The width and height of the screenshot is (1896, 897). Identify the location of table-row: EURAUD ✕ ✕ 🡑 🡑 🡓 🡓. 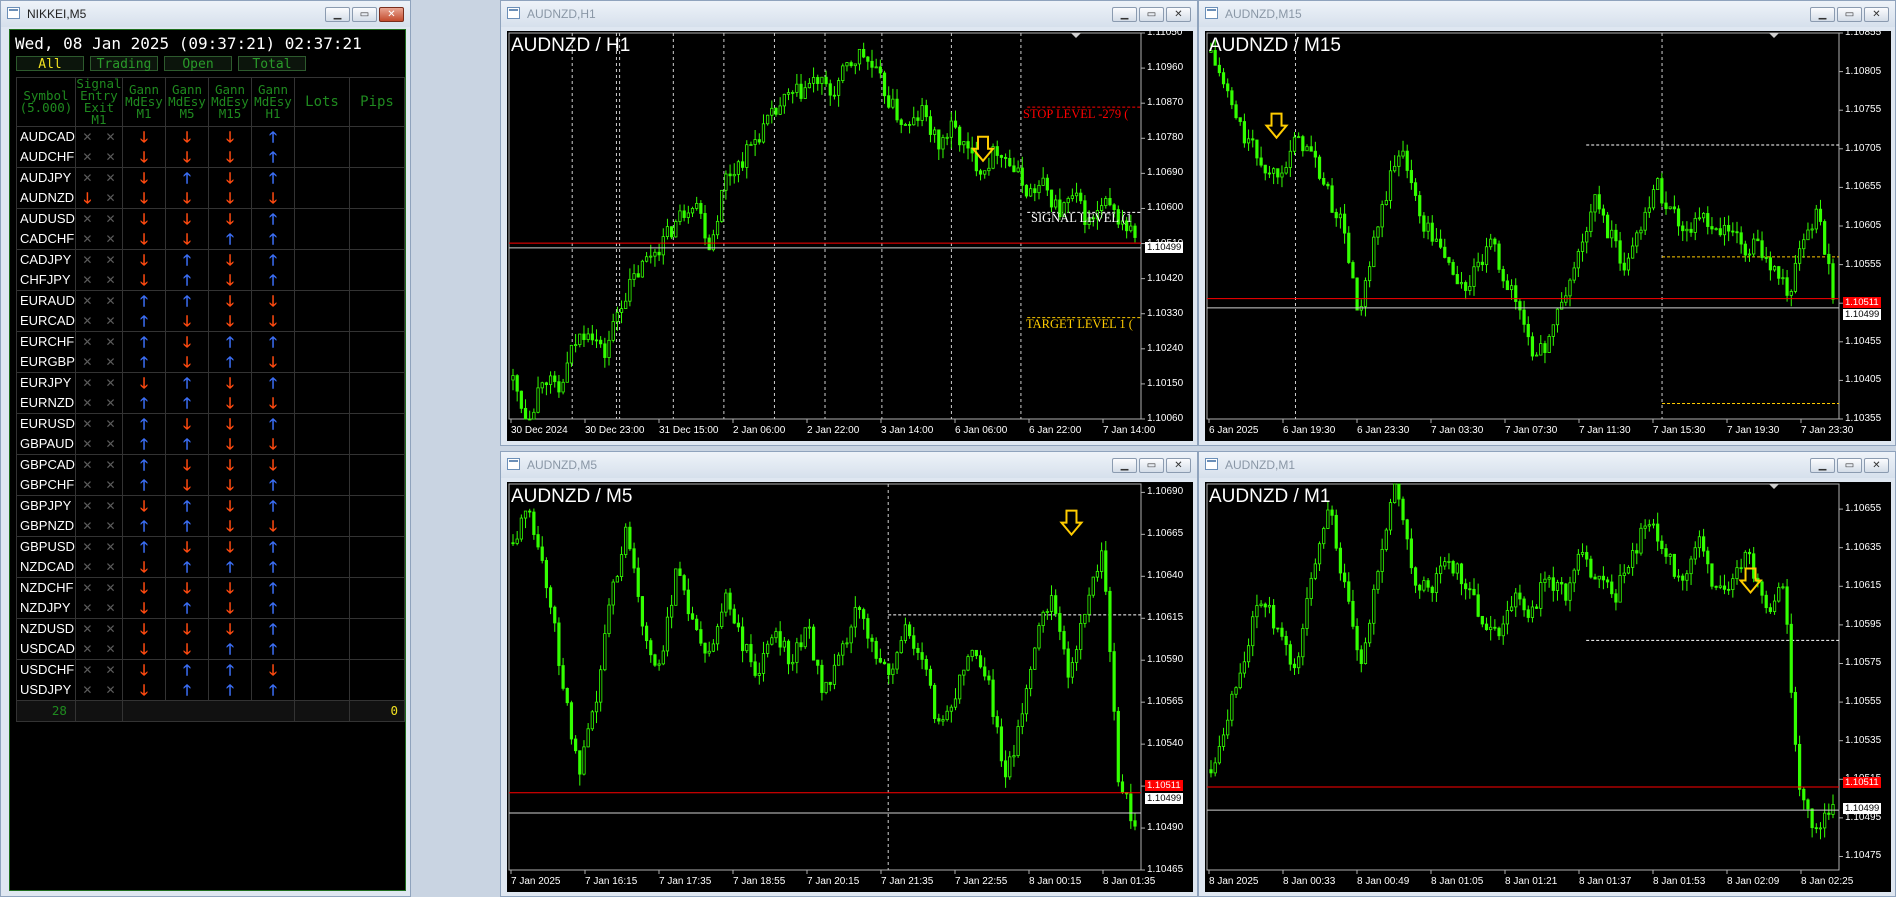
(210, 300).